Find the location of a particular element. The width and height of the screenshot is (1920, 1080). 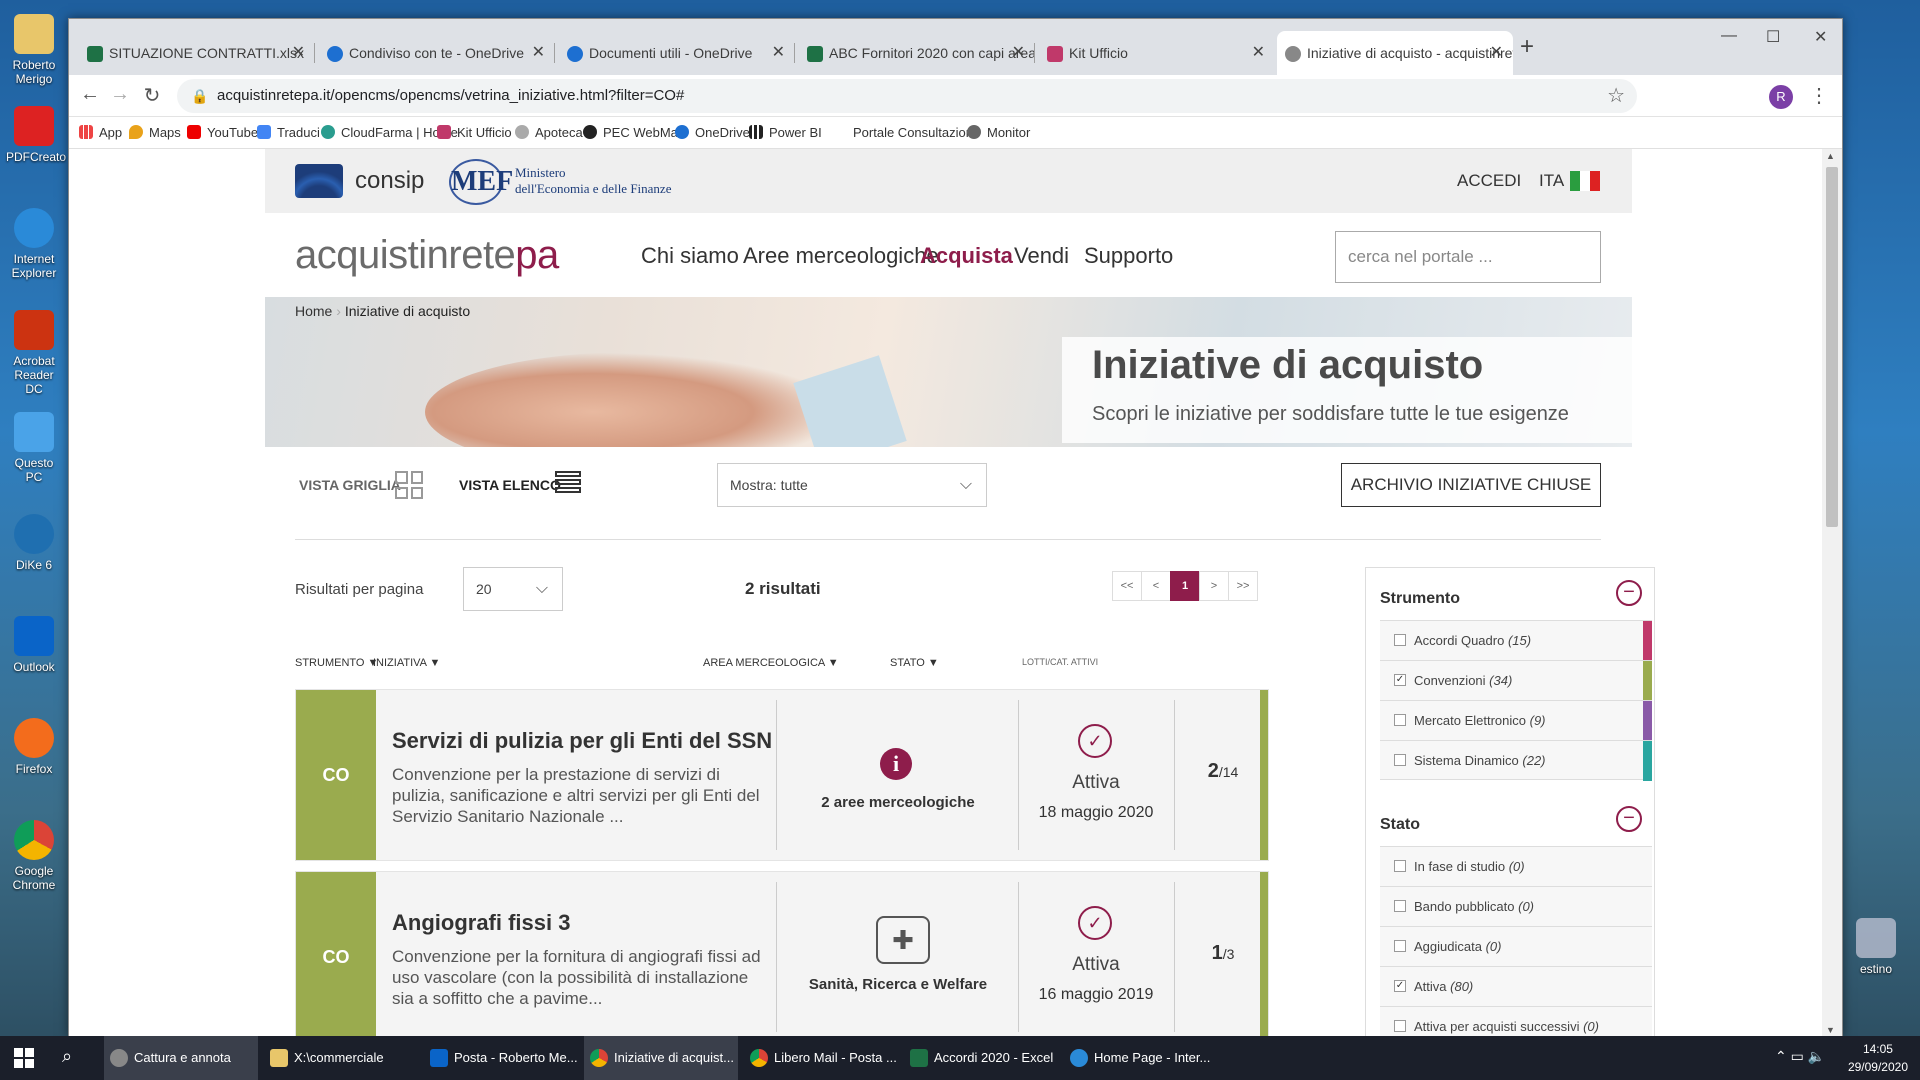

breadcrumb-home: Home is located at coordinates (313, 311).